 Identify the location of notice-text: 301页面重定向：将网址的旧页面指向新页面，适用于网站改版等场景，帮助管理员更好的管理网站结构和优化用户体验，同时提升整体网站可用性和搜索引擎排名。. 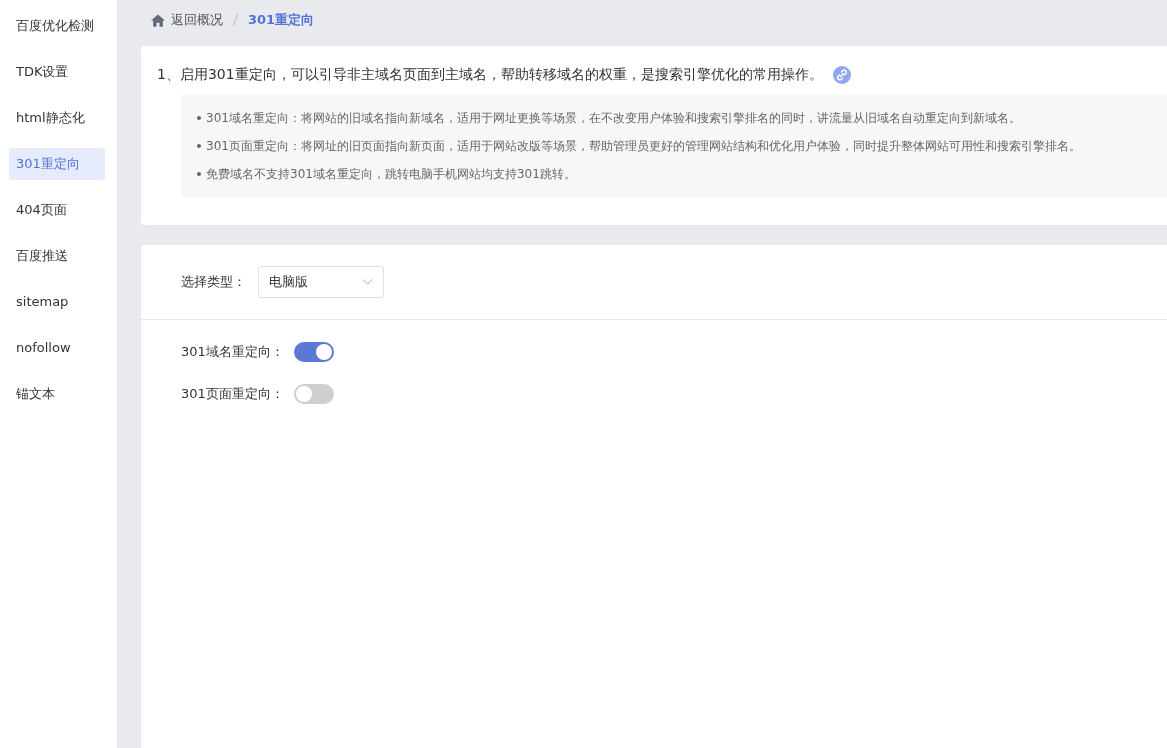
(643, 146).